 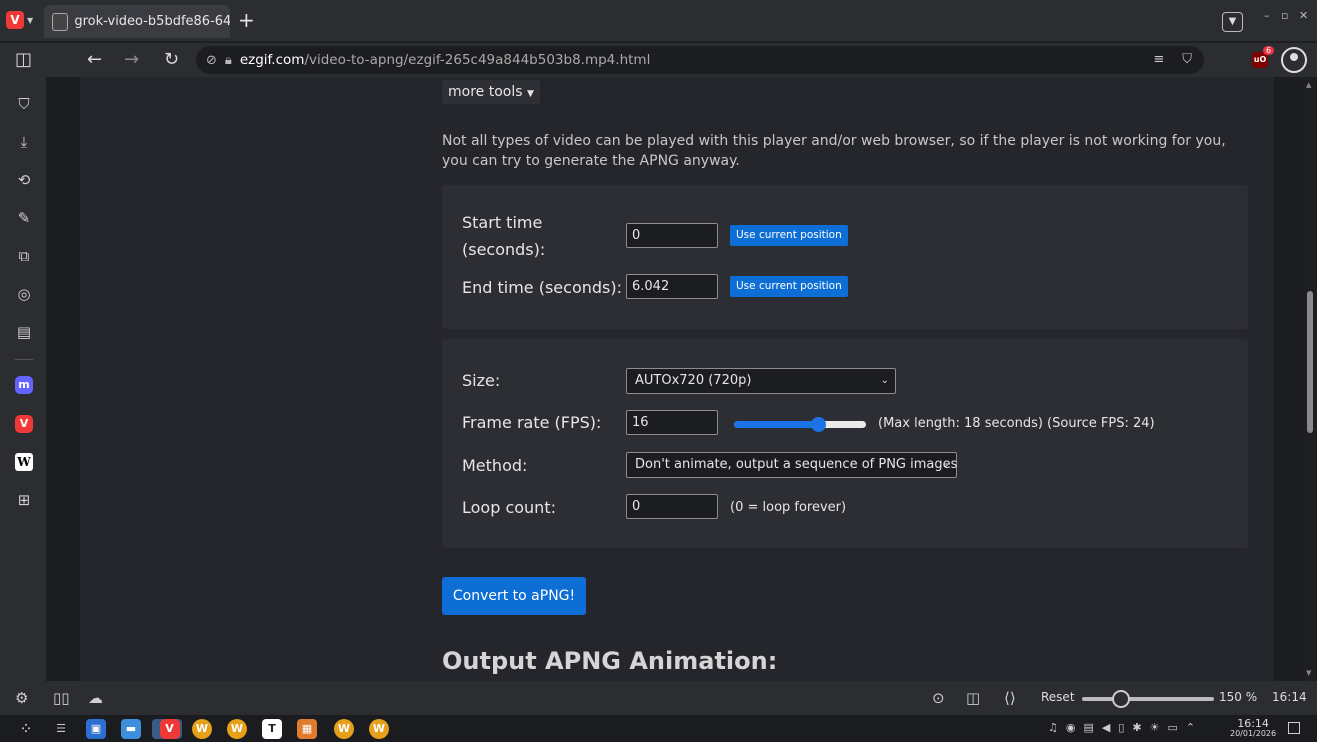 What do you see at coordinates (1310, 362) in the screenshot?
I see `scrollbar-thumb` at bounding box center [1310, 362].